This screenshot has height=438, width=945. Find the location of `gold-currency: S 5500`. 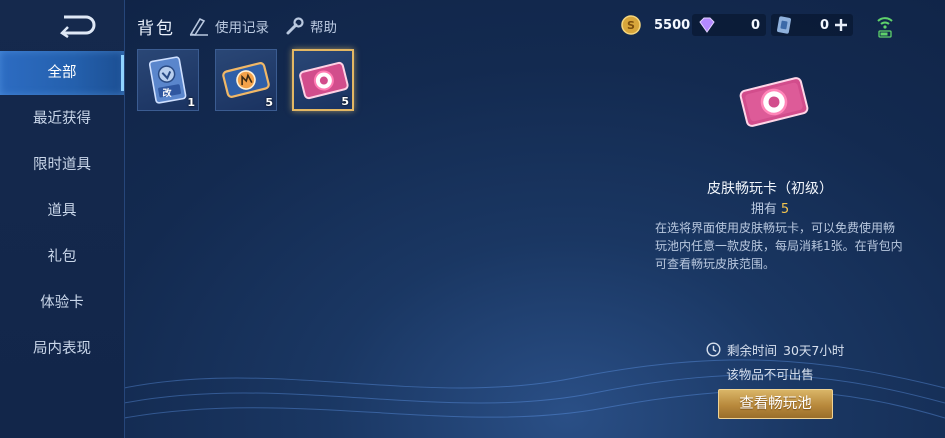

gold-currency: S 5500 is located at coordinates (655, 25).